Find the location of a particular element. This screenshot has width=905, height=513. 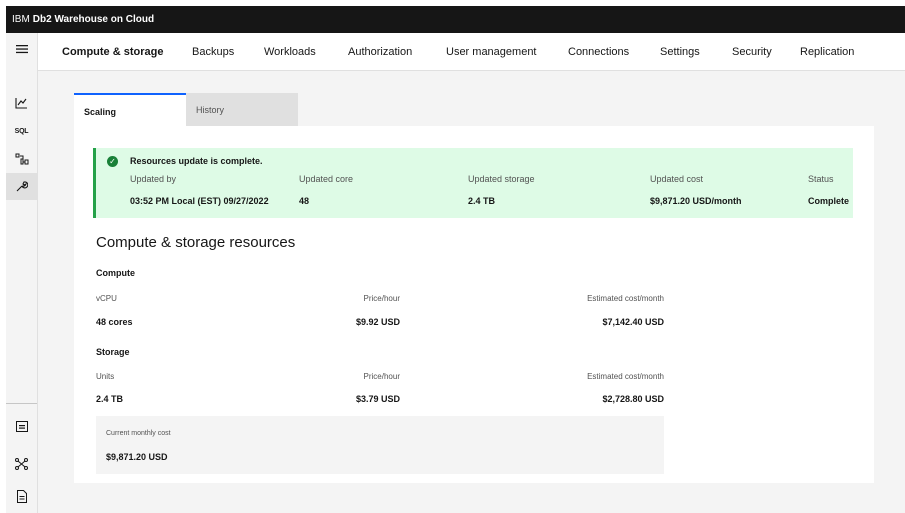

updated-storage-value: 2.4 TB is located at coordinates (482, 201).